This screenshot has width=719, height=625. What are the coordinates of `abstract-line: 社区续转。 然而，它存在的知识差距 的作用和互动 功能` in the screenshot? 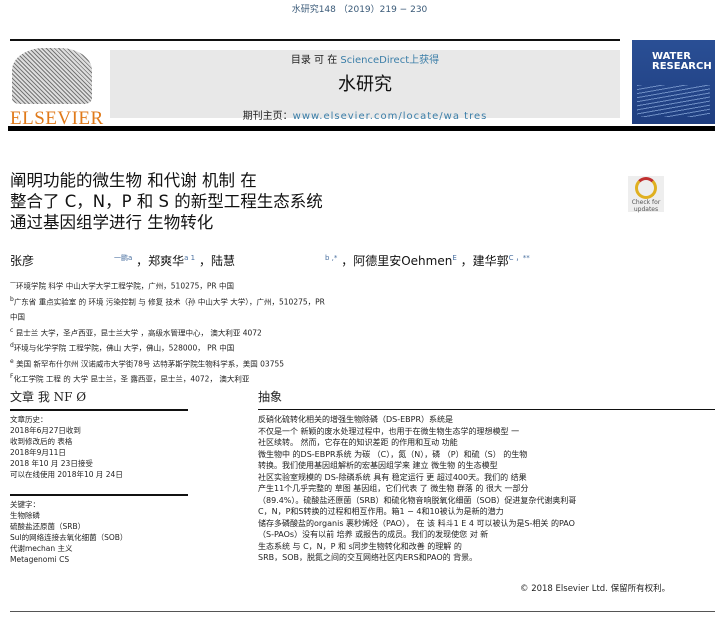 It's located at (358, 442).